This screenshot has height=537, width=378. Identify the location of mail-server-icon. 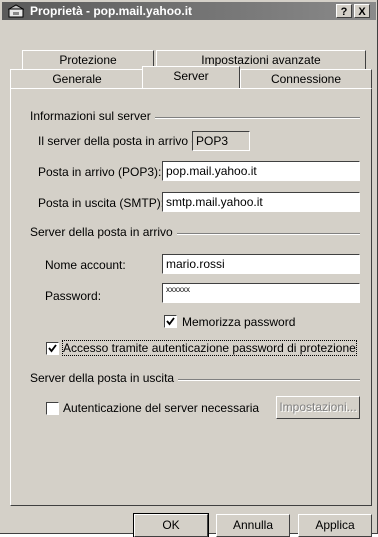
(16, 11).